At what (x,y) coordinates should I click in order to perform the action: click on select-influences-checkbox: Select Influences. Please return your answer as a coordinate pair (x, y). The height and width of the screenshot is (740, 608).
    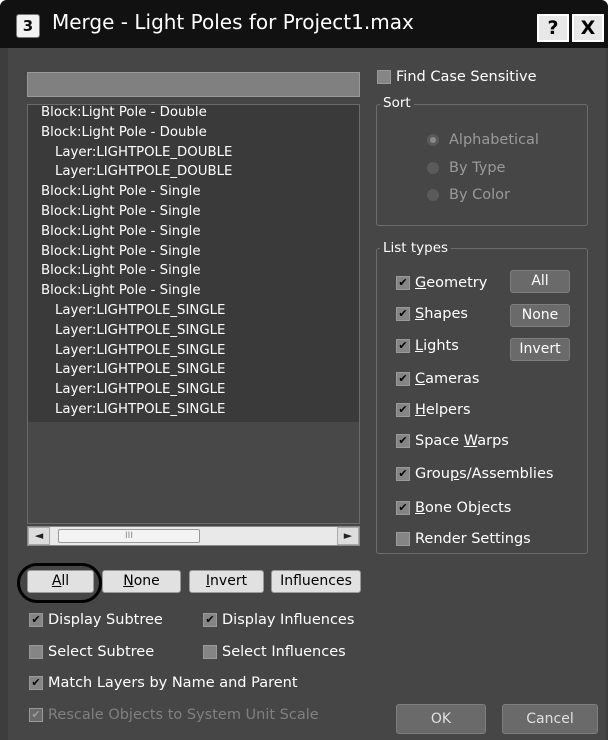
    Looking at the image, I should click on (274, 652).